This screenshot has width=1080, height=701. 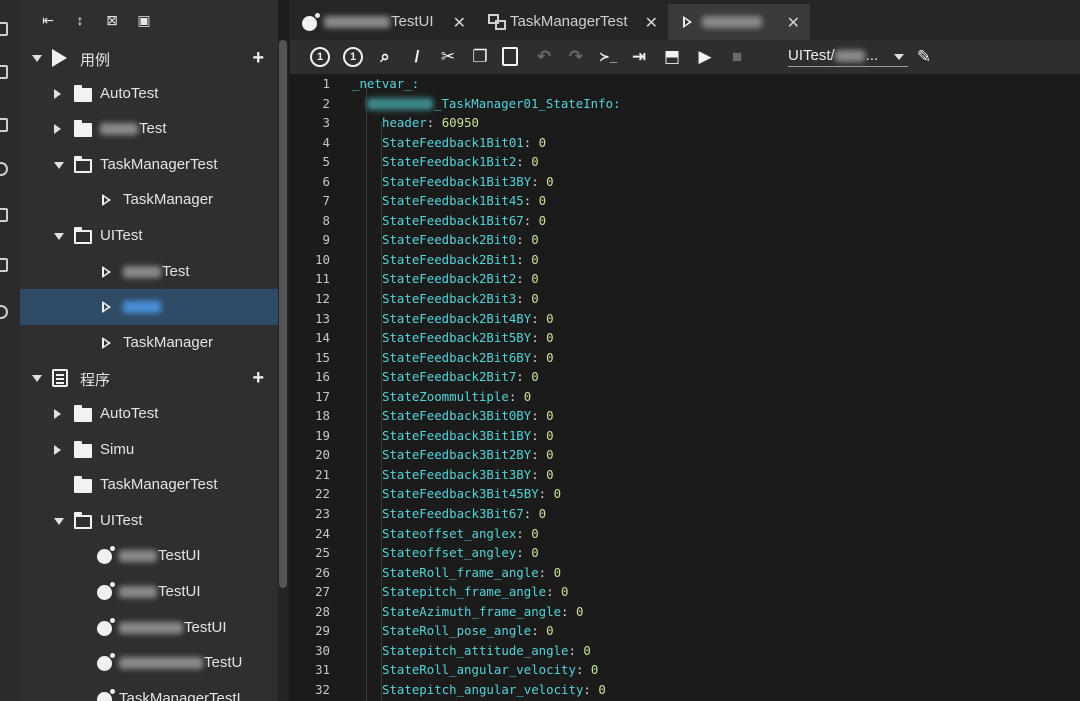 I want to click on line-number: 16, so click(x=322, y=377).